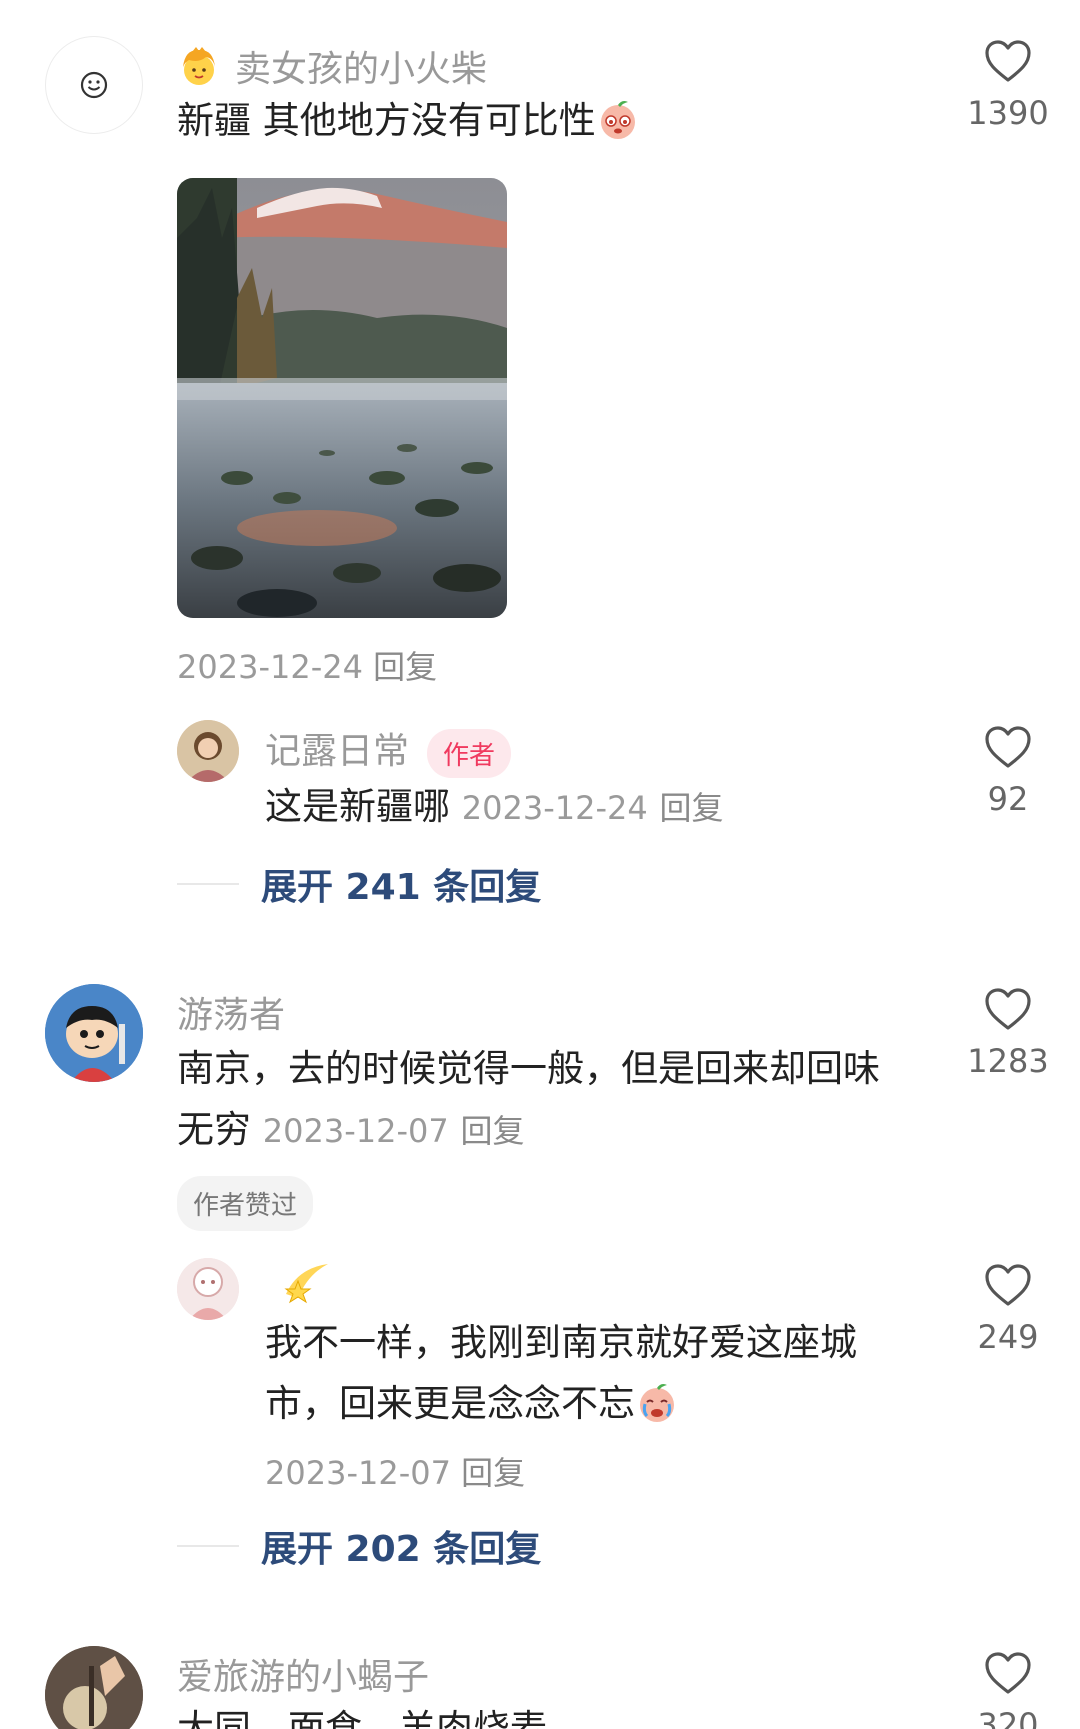  I want to click on comment-date: 2023-12-07, so click(355, 1131).